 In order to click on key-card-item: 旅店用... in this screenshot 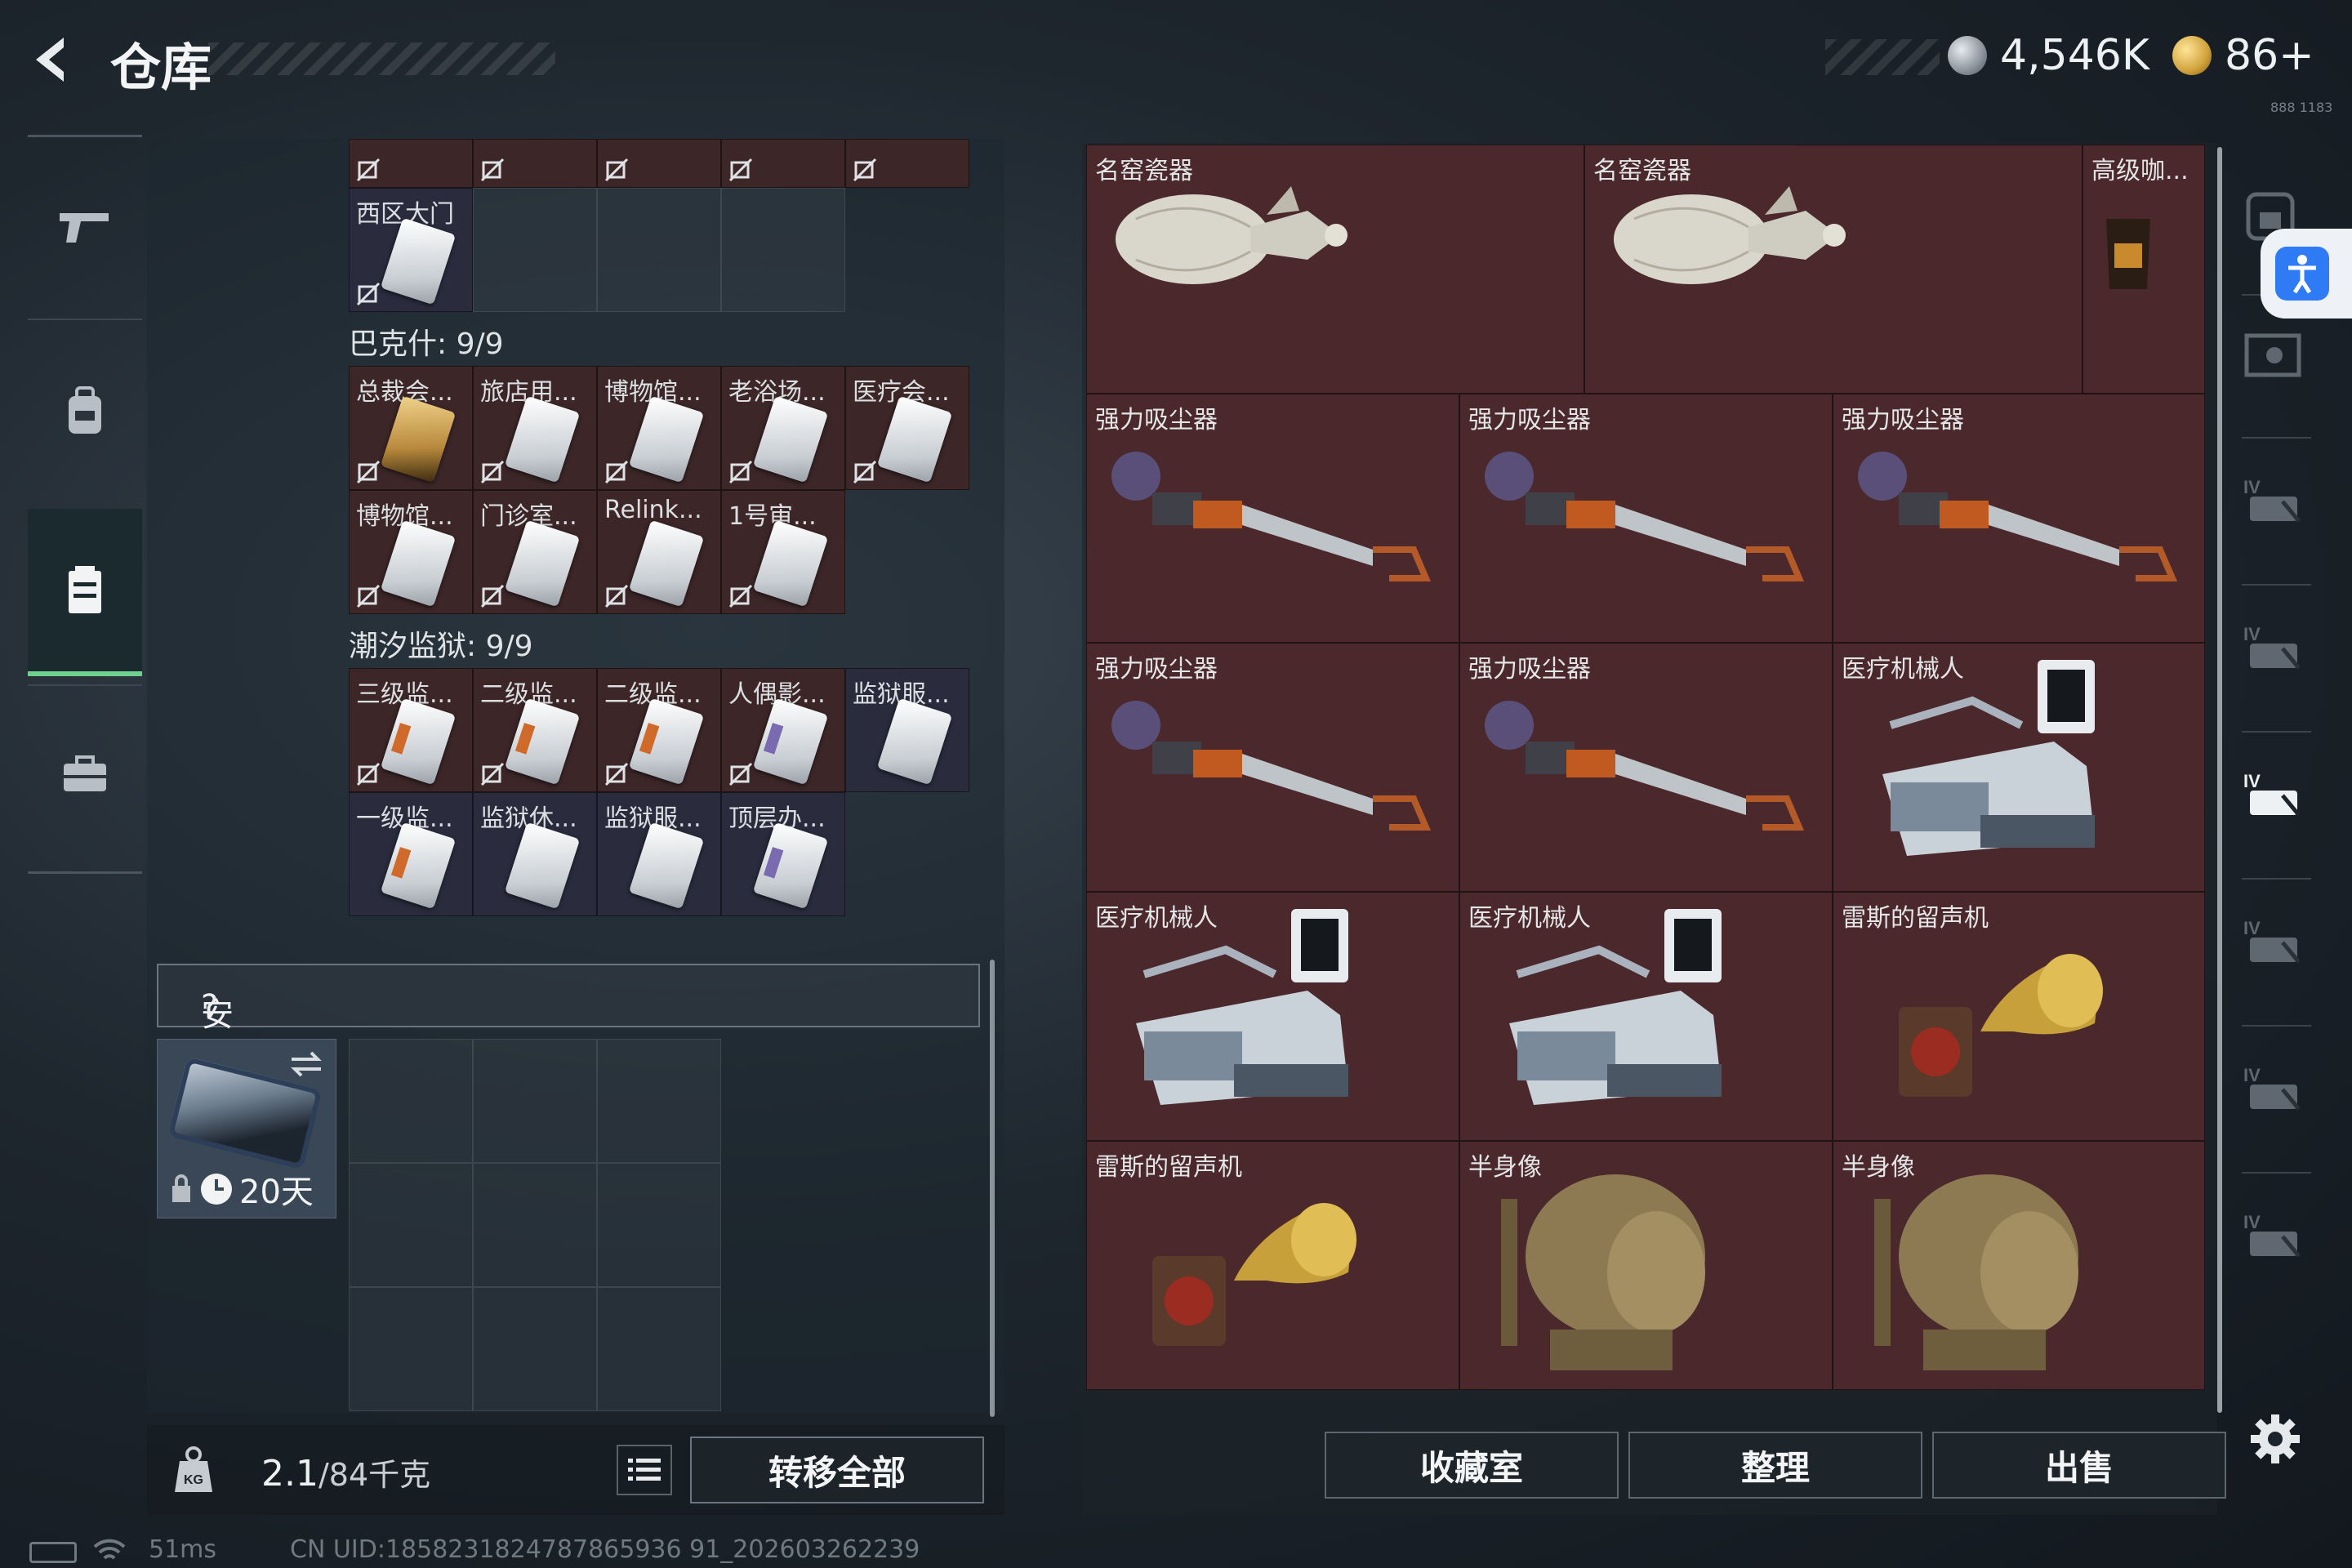, I will do `click(535, 428)`.